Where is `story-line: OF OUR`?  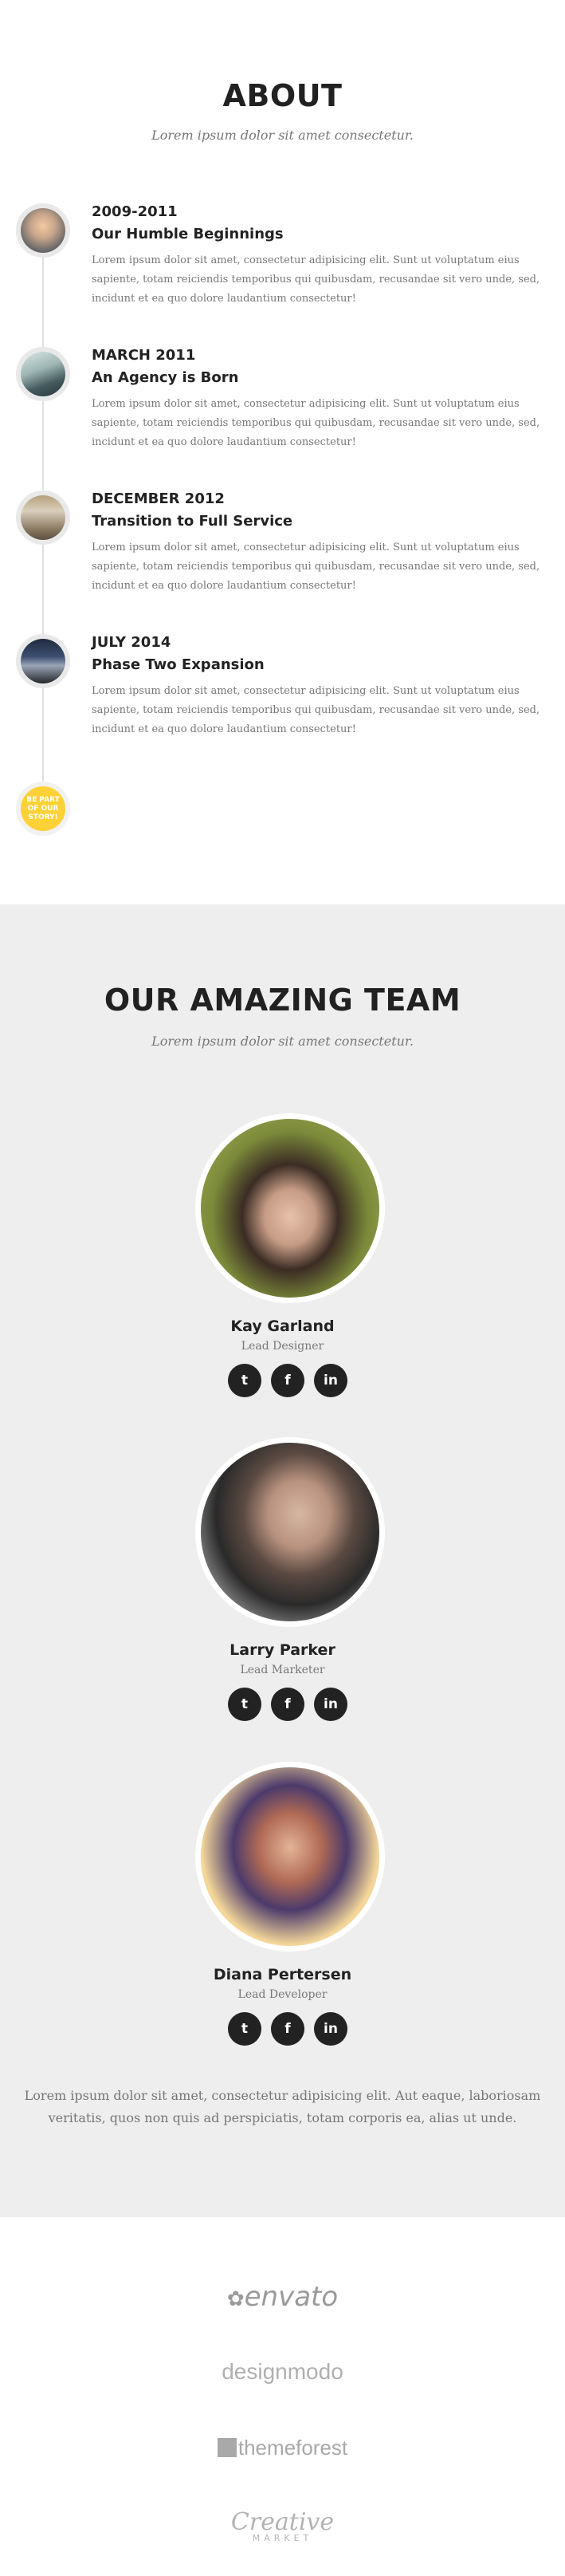
story-line: OF OUR is located at coordinates (43, 809).